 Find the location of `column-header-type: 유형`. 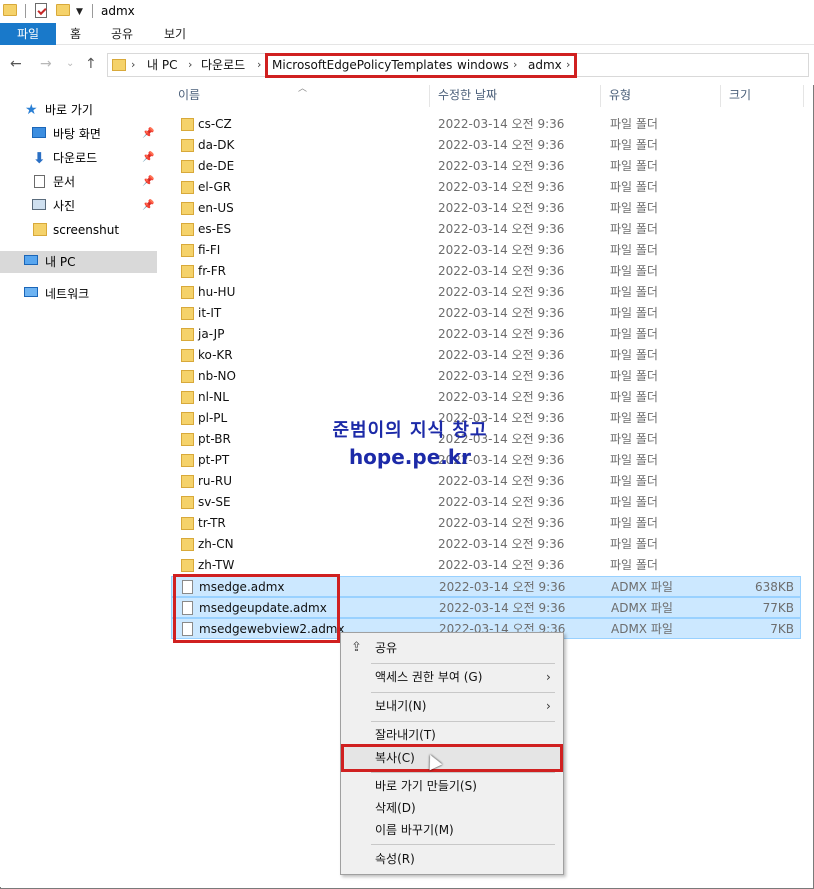

column-header-type: 유형 is located at coordinates (620, 95).